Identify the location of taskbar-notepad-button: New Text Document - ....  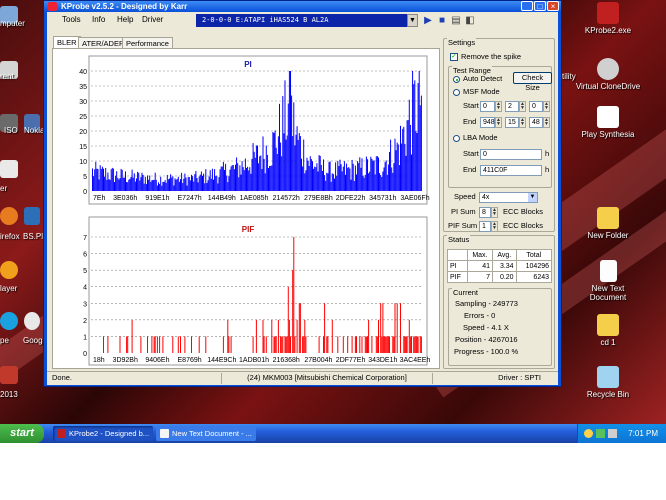
(206, 433).